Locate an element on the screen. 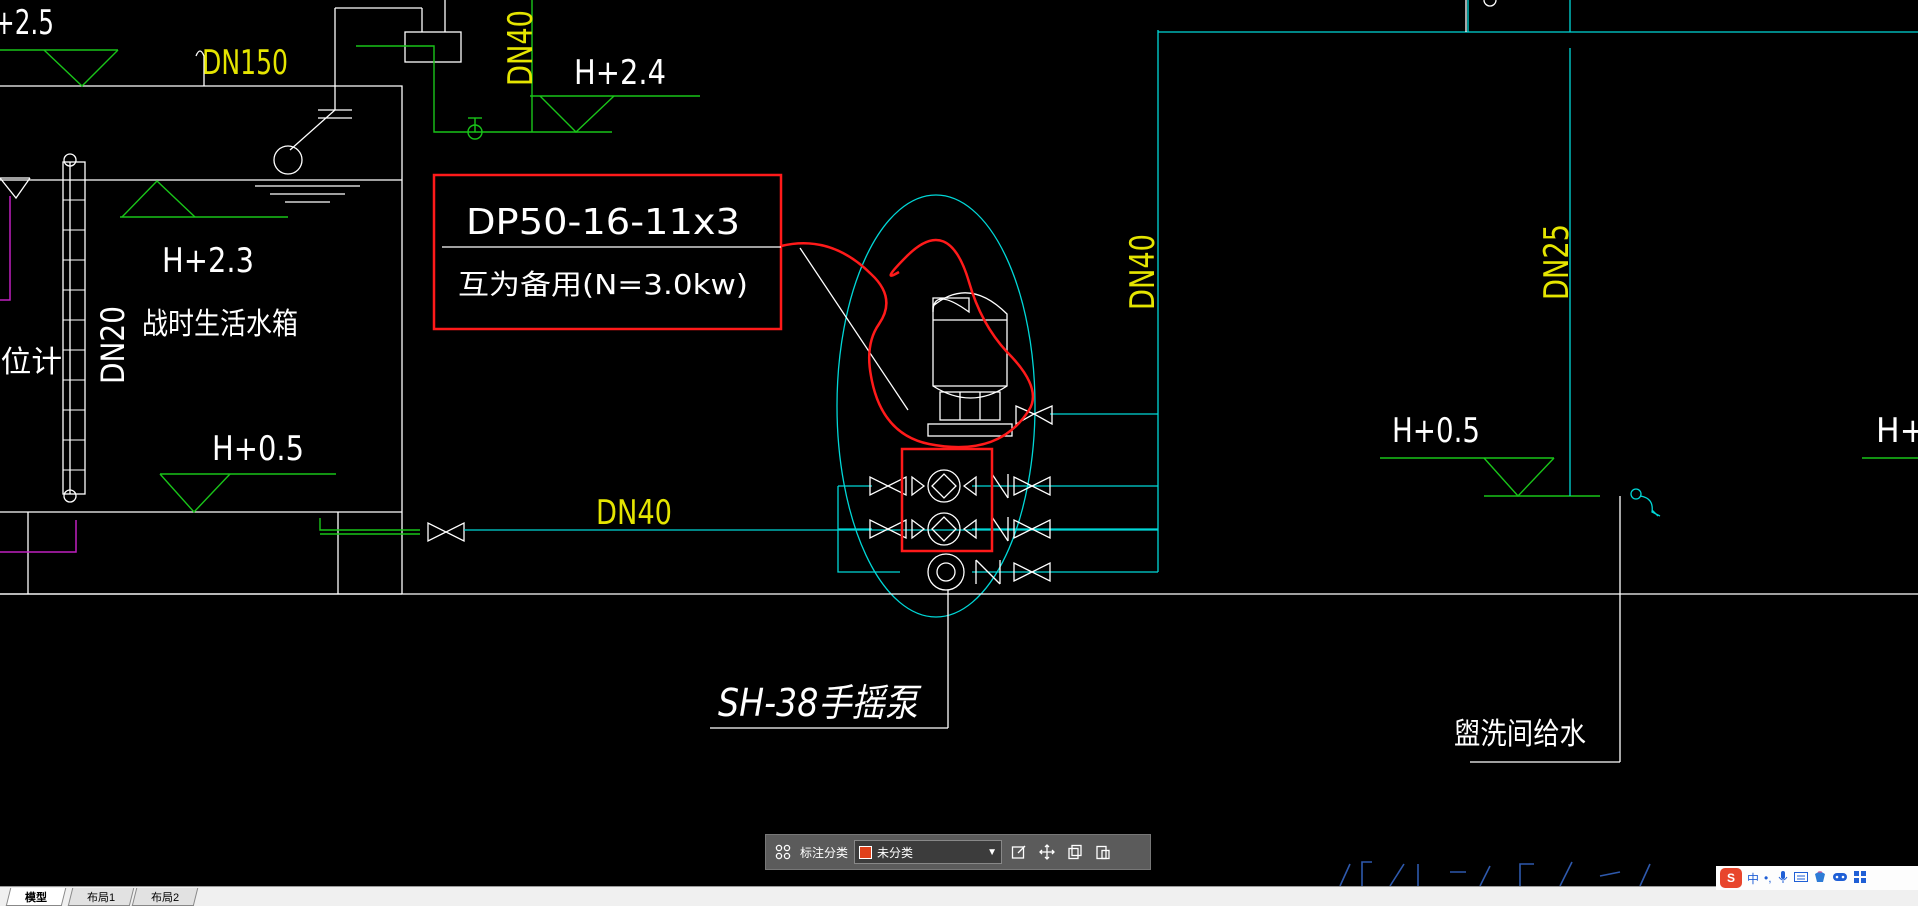  layout-tabs: 模型 布局1 布局2 is located at coordinates (959, 896).